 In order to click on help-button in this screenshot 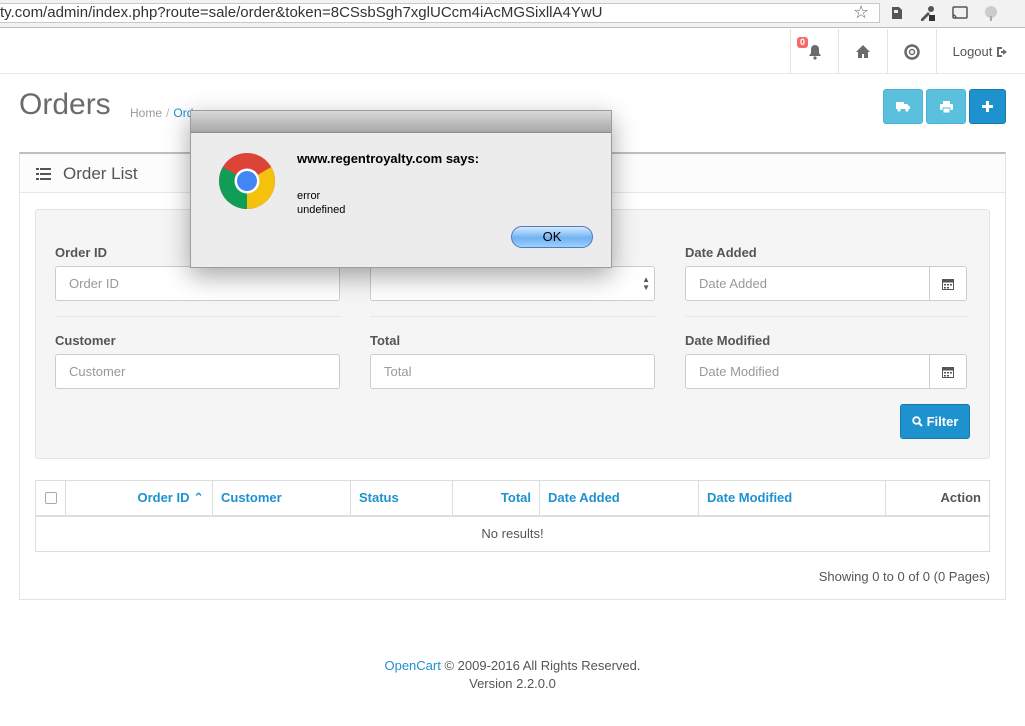, I will do `click(911, 51)`.